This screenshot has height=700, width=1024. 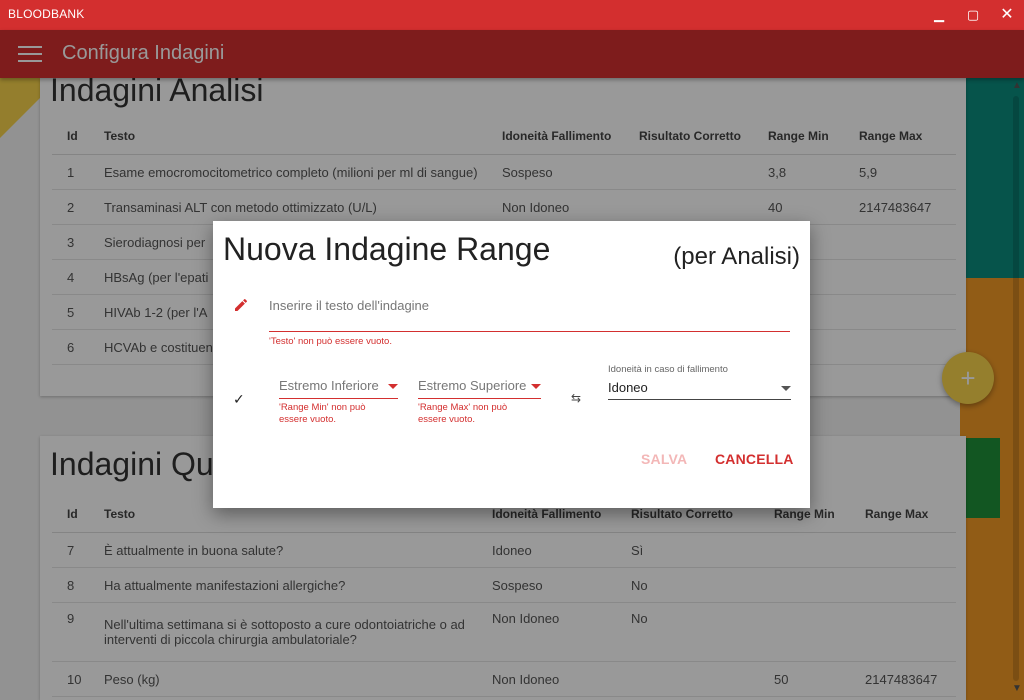 I want to click on dialog-subtitle: (per Analisi), so click(x=736, y=256).